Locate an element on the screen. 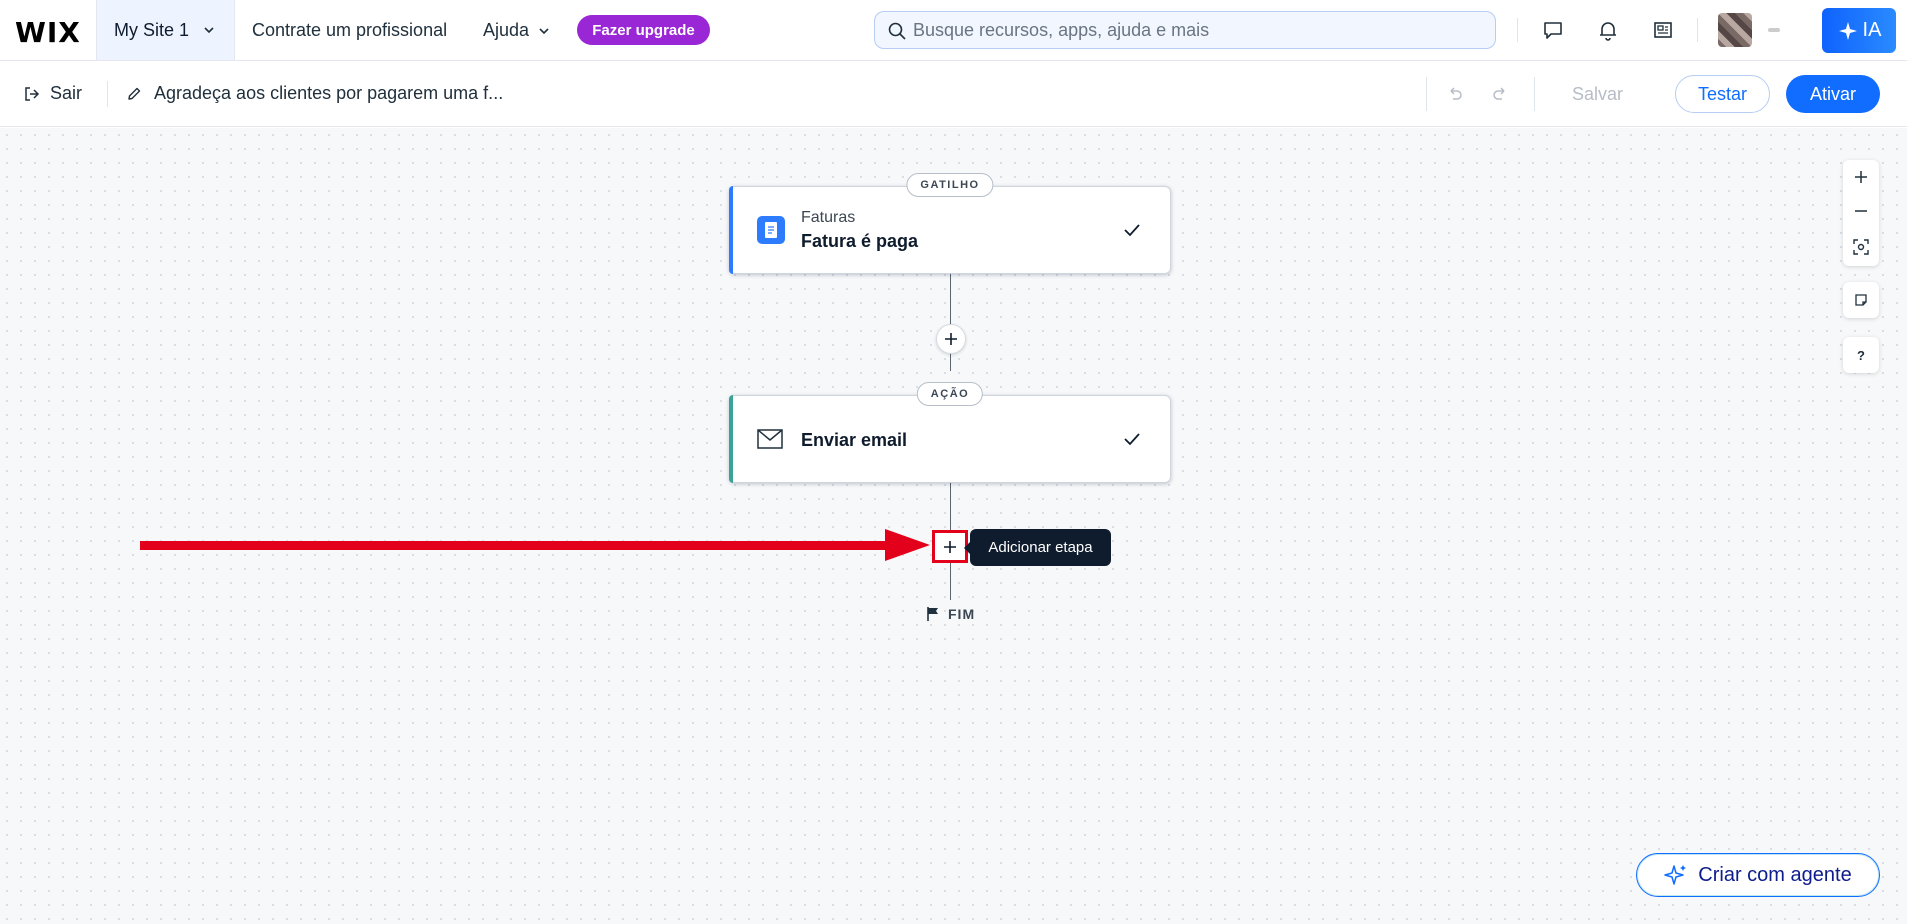  minus-icon is located at coordinates (1861, 211).